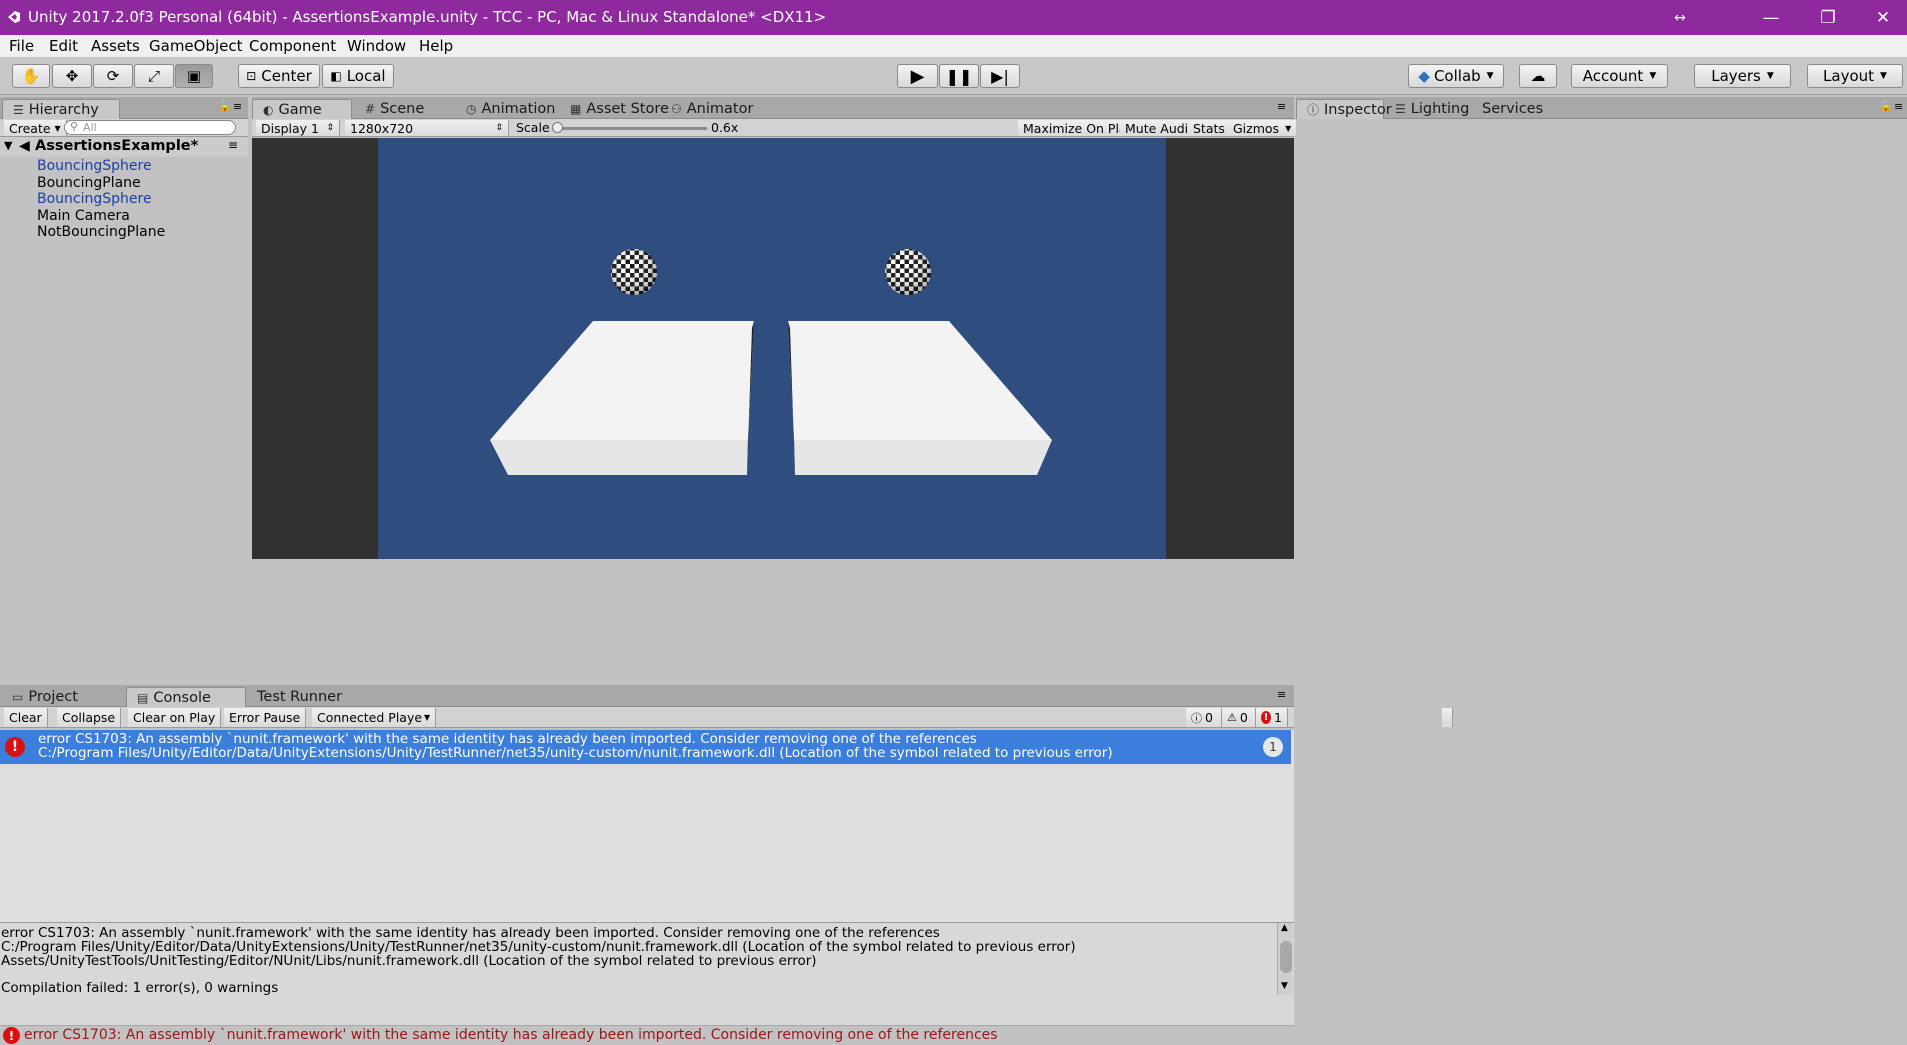 Image resolution: width=1907 pixels, height=1045 pixels. What do you see at coordinates (94, 166) in the screenshot?
I see `hierarchy-item-bouncingsphere: BouncingSphere` at bounding box center [94, 166].